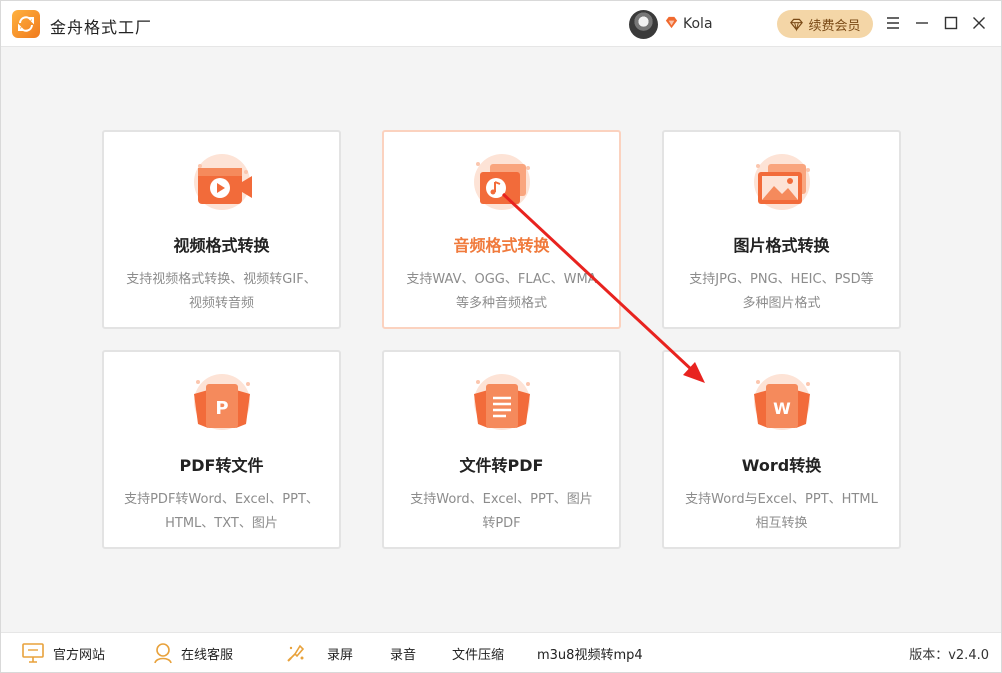  Describe the element at coordinates (163, 653) in the screenshot. I see `customer-service-icon` at that location.